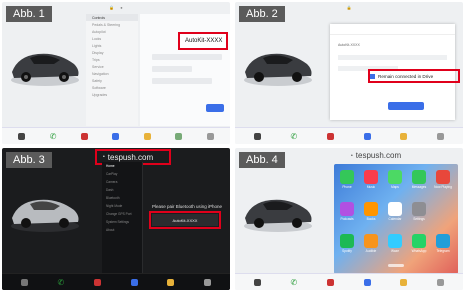  Describe the element at coordinates (122, 166) in the screenshot. I see `sidebar-item: Home` at that location.